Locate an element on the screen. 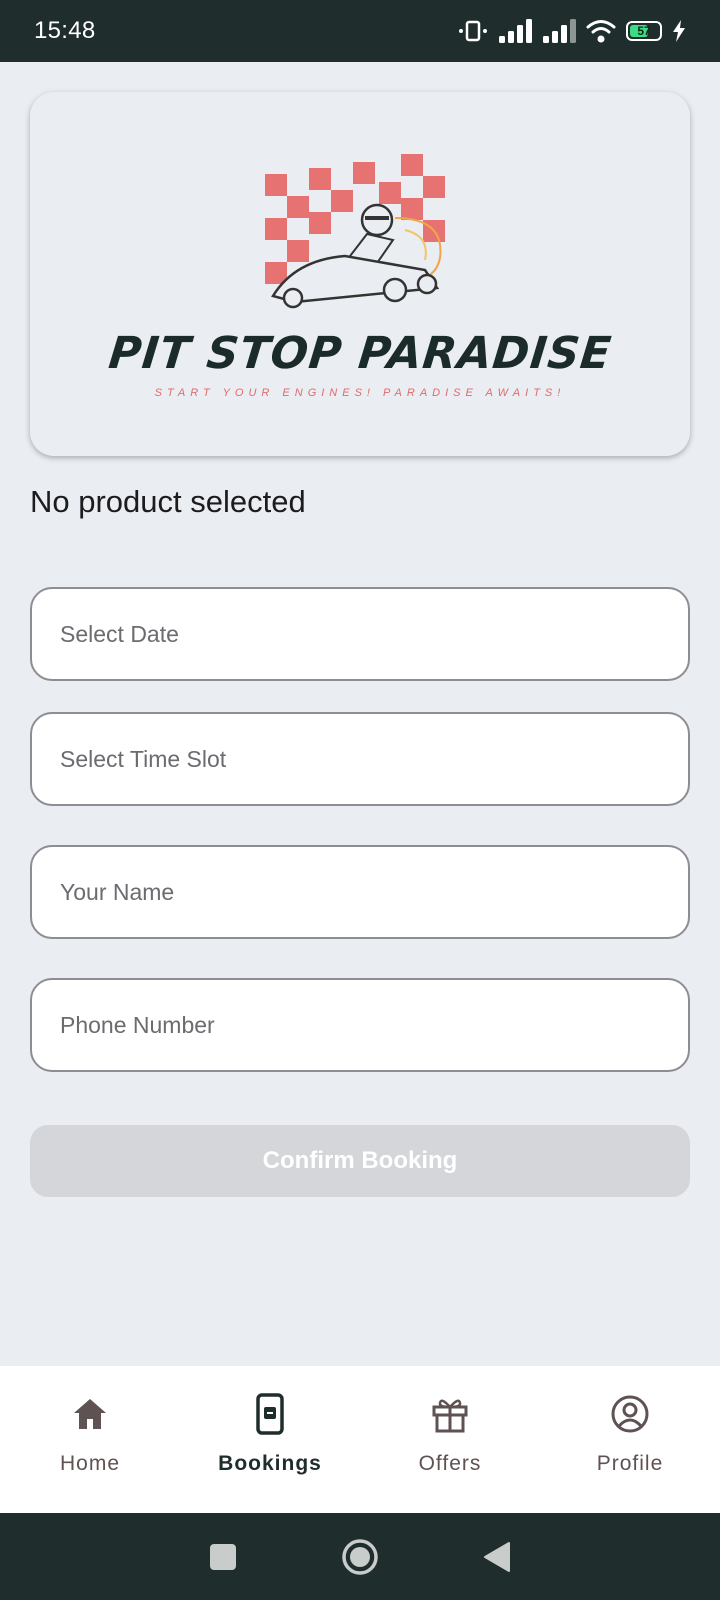 This screenshot has width=720, height=1600. system-home-button is located at coordinates (360, 1557).